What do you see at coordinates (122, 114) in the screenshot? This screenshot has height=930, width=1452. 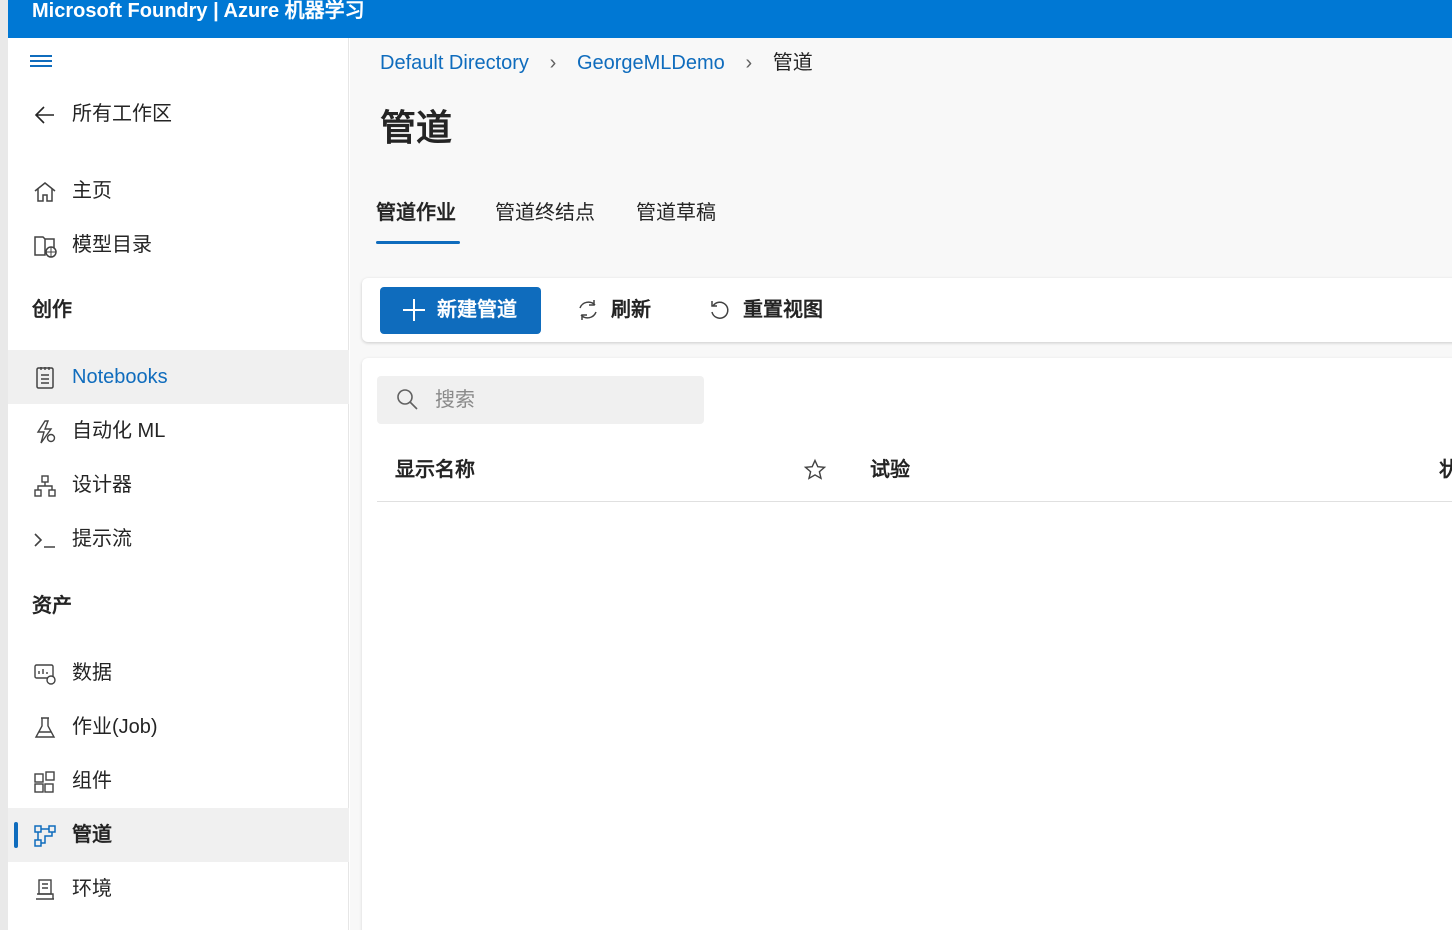 I see `back-label: 所有工作区` at bounding box center [122, 114].